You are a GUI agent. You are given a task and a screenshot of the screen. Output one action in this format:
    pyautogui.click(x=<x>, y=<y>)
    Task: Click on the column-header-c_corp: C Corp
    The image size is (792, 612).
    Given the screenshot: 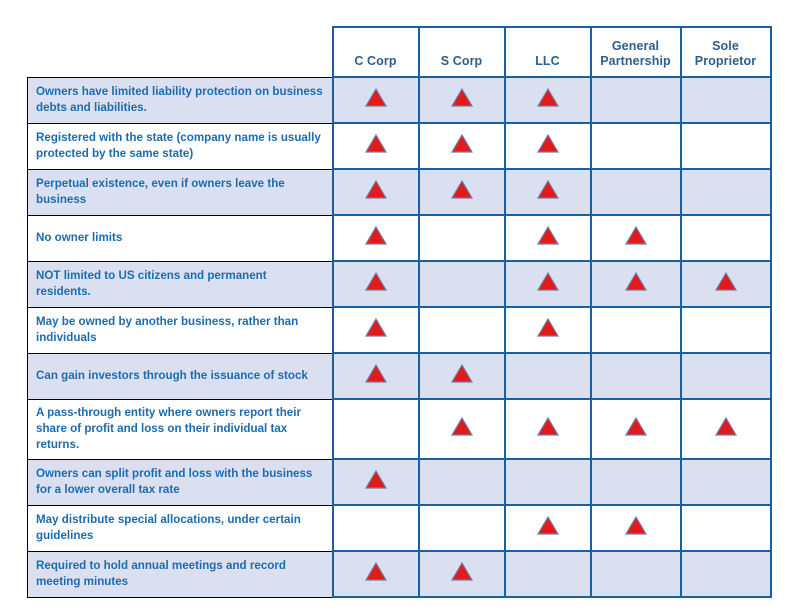 What is the action you would take?
    pyautogui.click(x=375, y=52)
    